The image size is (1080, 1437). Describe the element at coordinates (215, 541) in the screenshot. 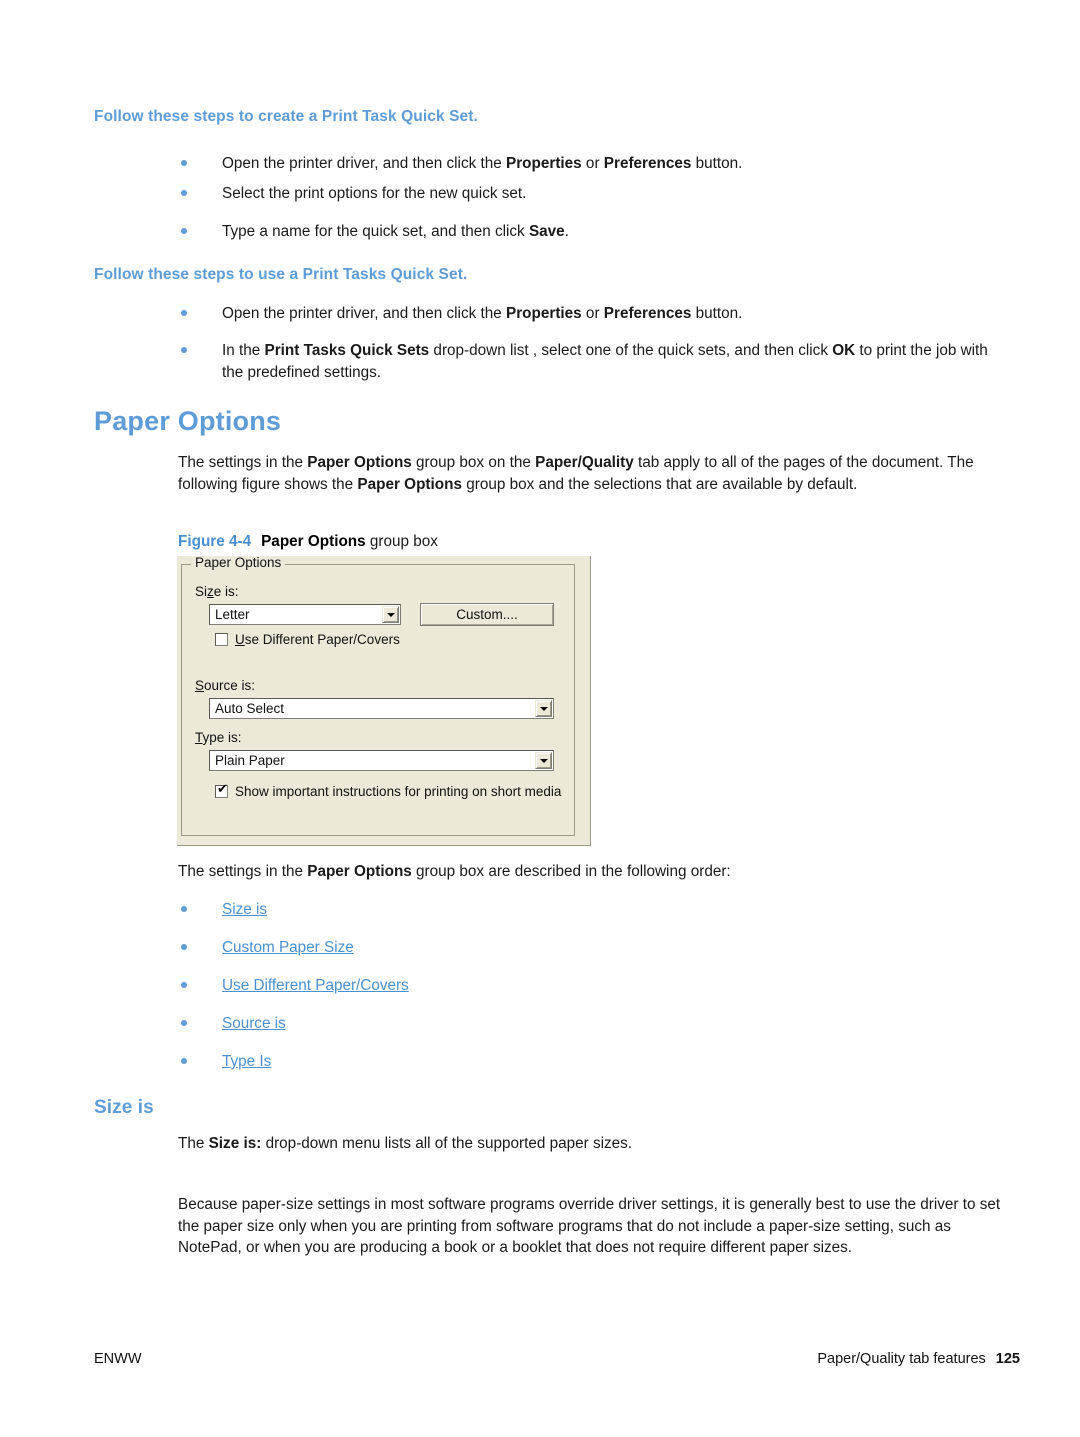

I see `figure-number: Figure 4-4` at that location.